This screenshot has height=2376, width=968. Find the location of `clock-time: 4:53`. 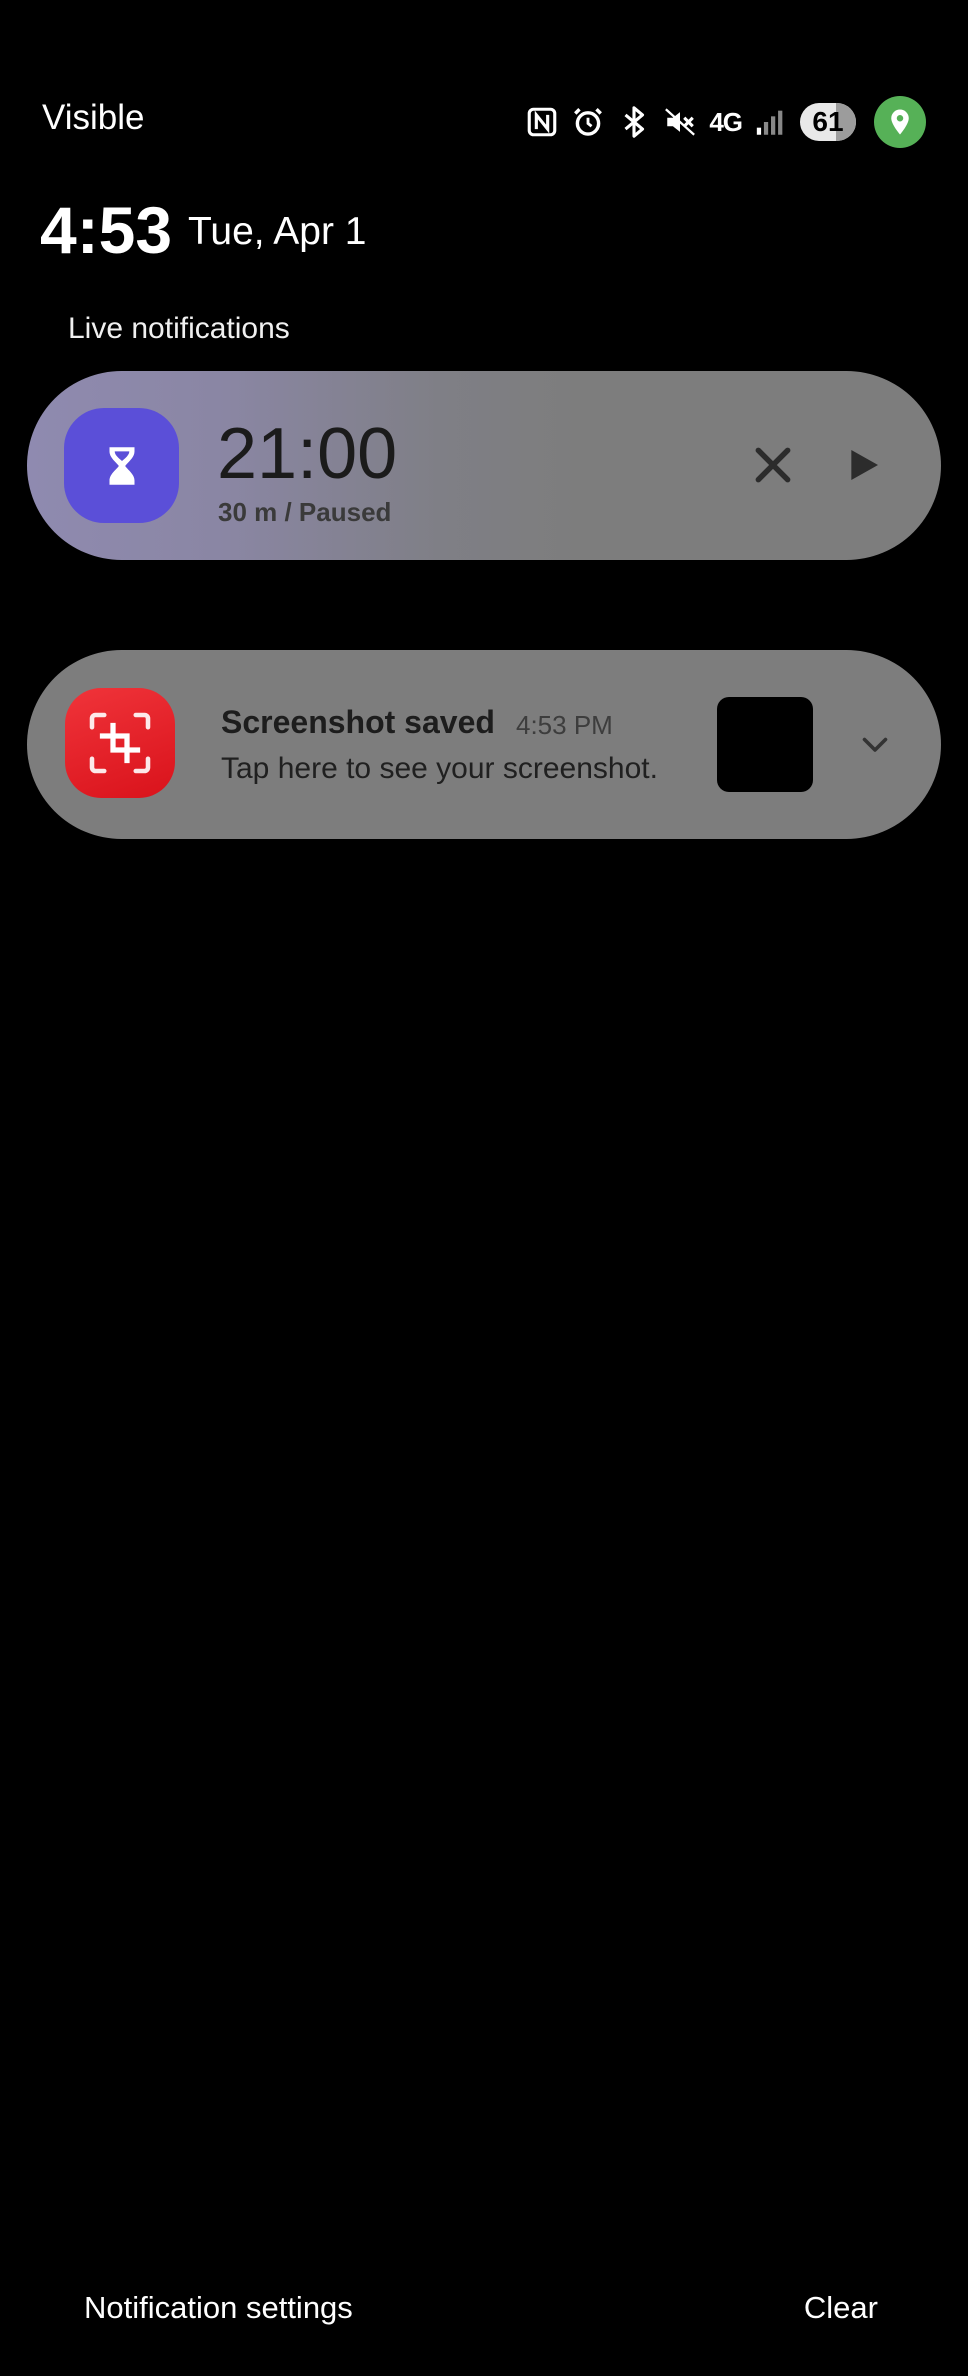

clock-time: 4:53 is located at coordinates (106, 230).